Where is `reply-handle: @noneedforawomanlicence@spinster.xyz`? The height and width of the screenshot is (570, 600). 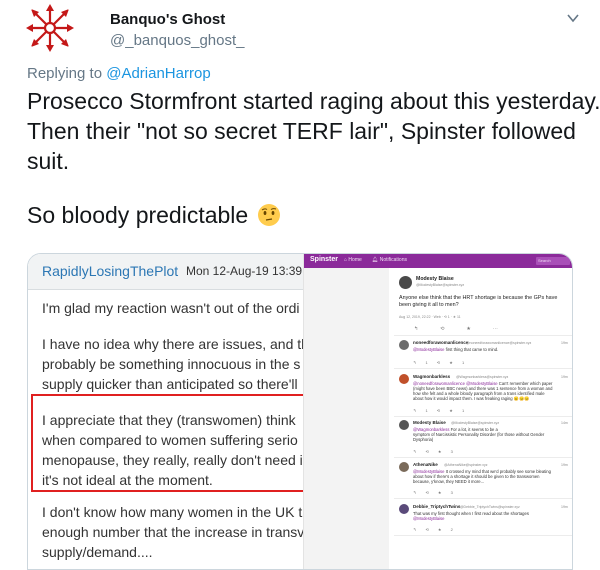
reply-handle: @noneedforawomanlicence@spinster.xyz is located at coordinates (499, 343).